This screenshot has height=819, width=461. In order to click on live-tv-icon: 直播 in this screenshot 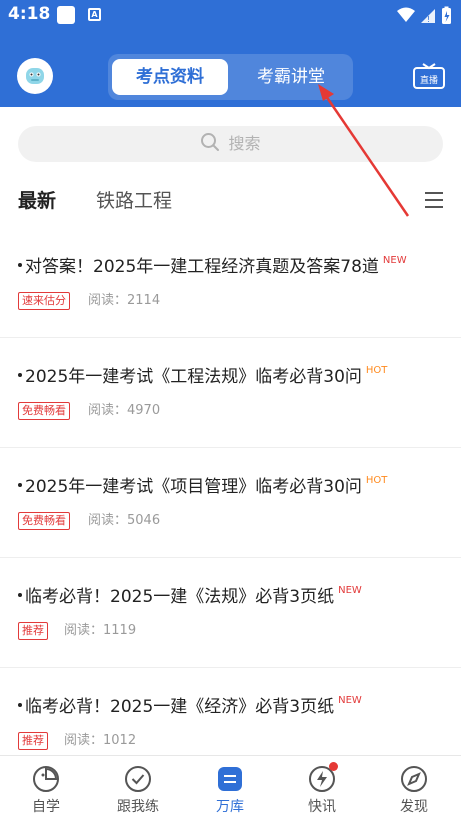, I will do `click(429, 76)`.